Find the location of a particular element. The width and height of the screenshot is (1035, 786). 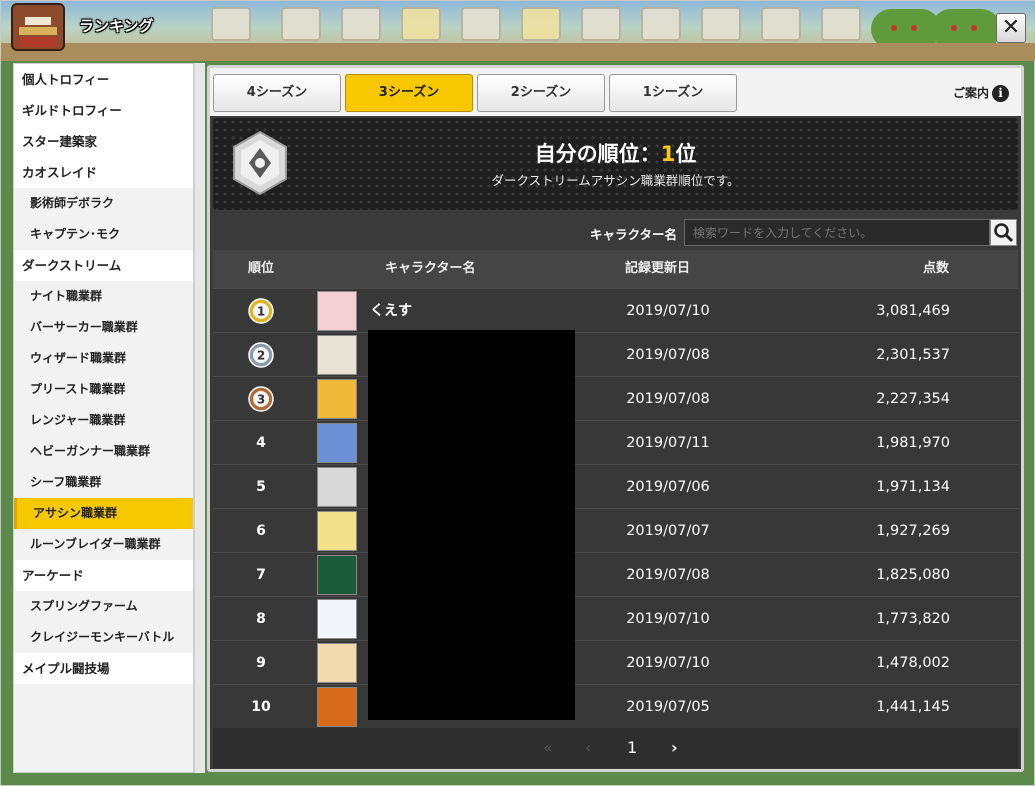

sidebar-item: ギルドトロフィー is located at coordinates (103, 110).